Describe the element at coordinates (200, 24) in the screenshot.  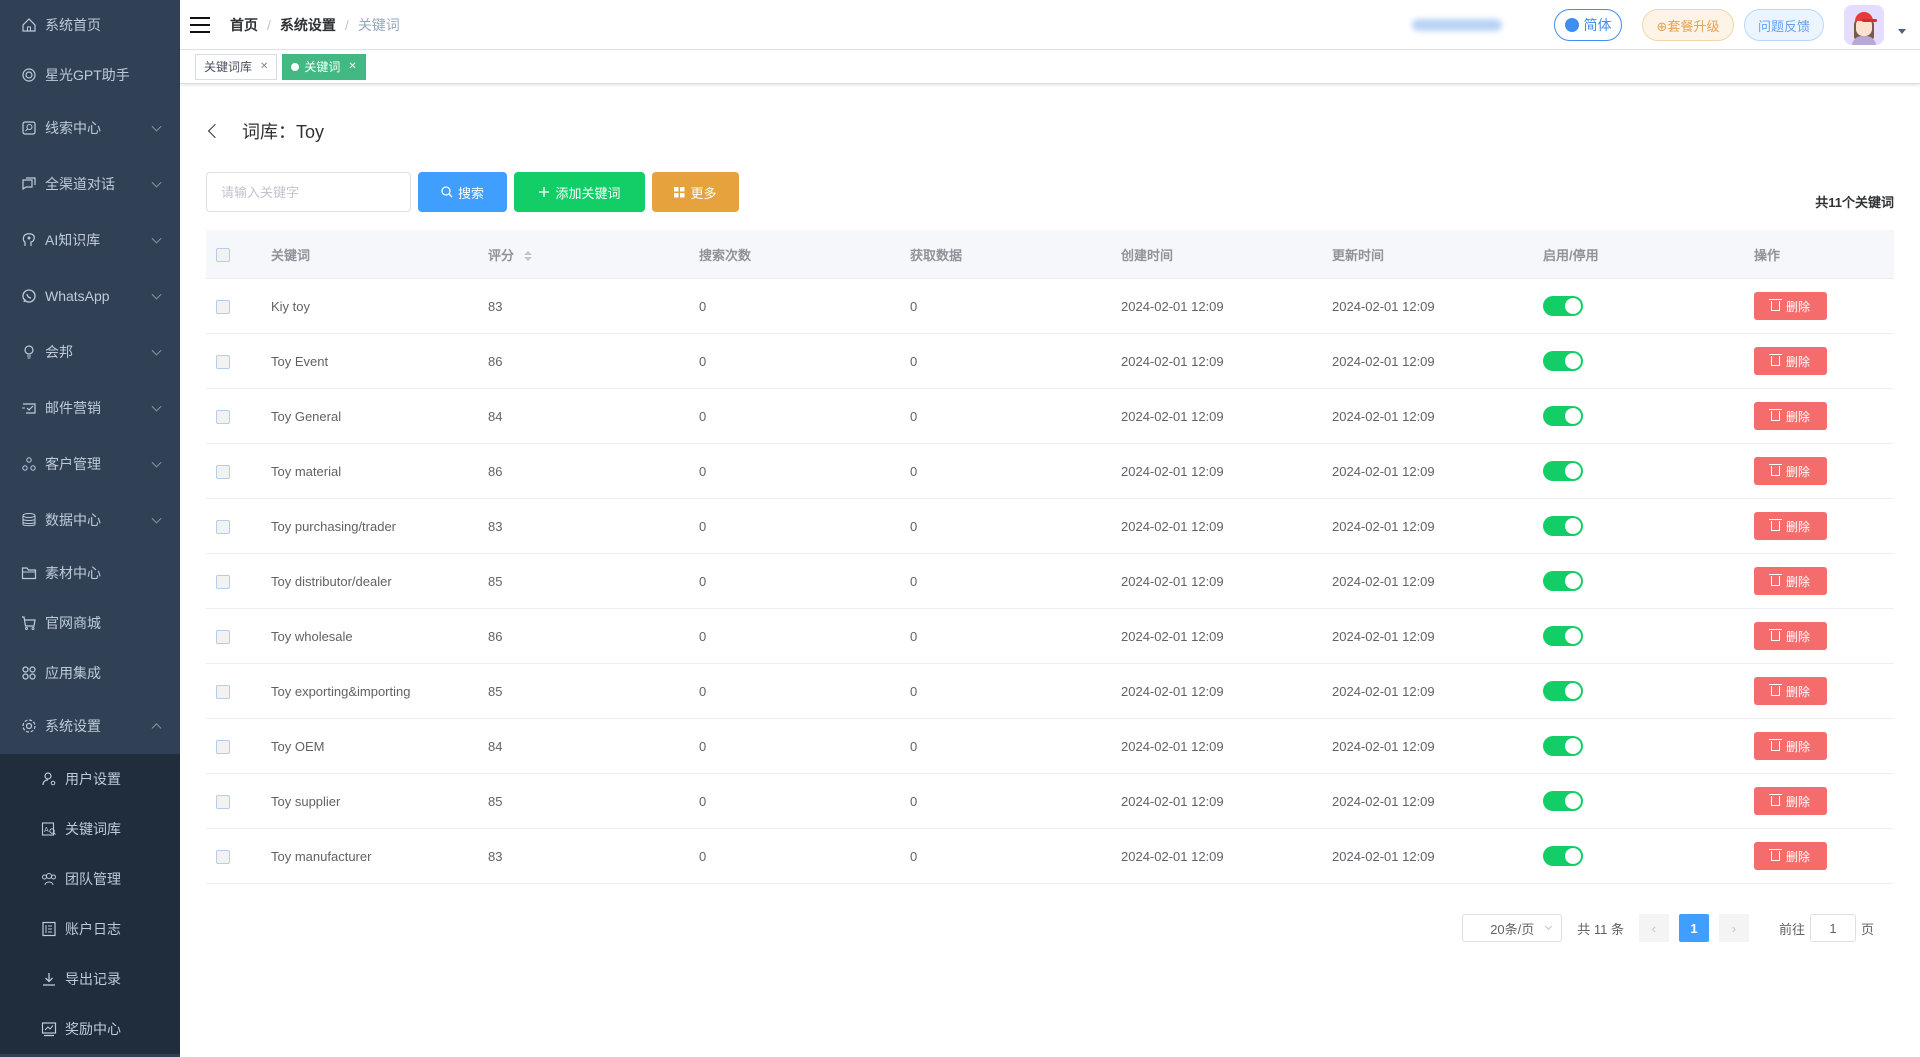
I see `hamburger-menu-icon` at that location.